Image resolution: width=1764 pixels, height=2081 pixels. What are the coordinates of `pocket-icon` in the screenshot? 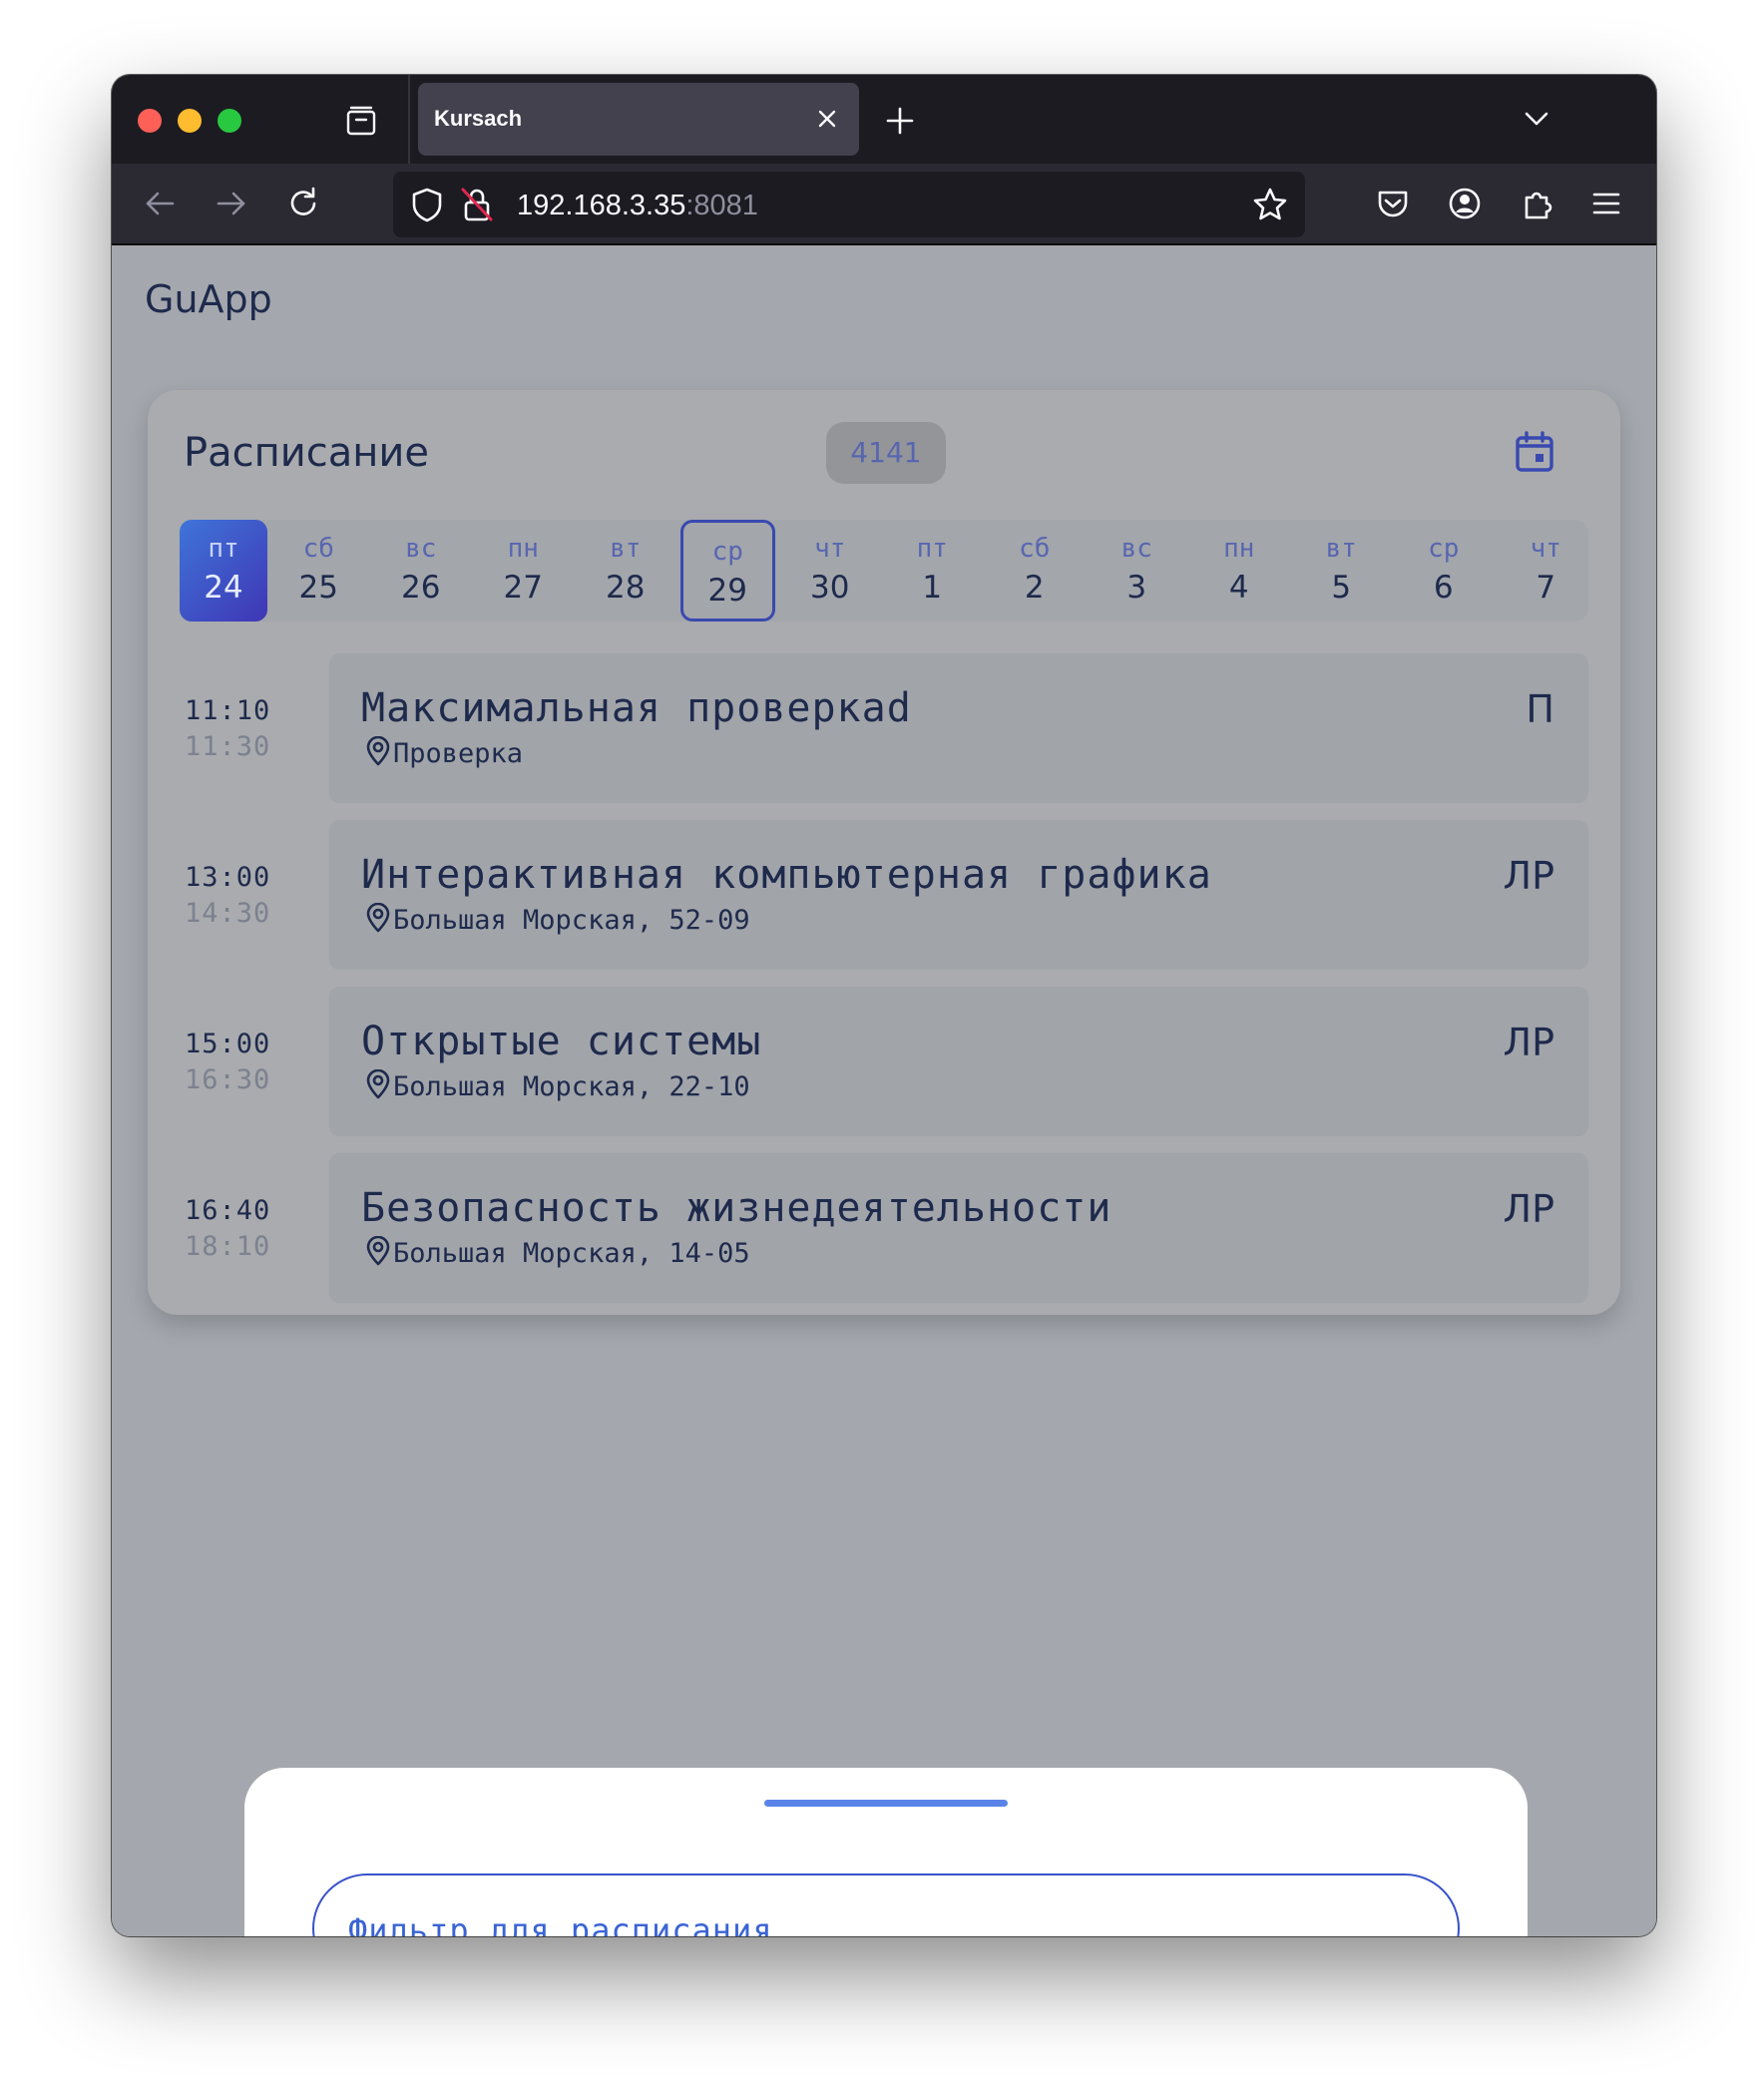 It's located at (1393, 203).